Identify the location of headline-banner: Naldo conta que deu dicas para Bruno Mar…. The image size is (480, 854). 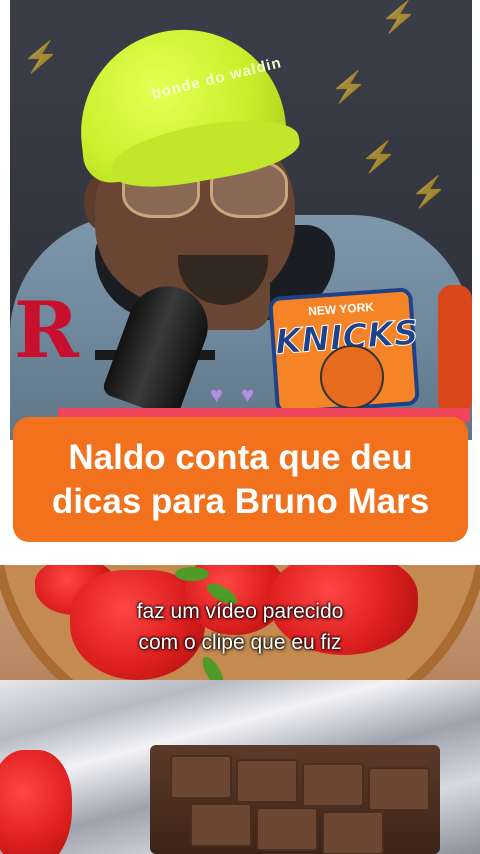
(240, 479).